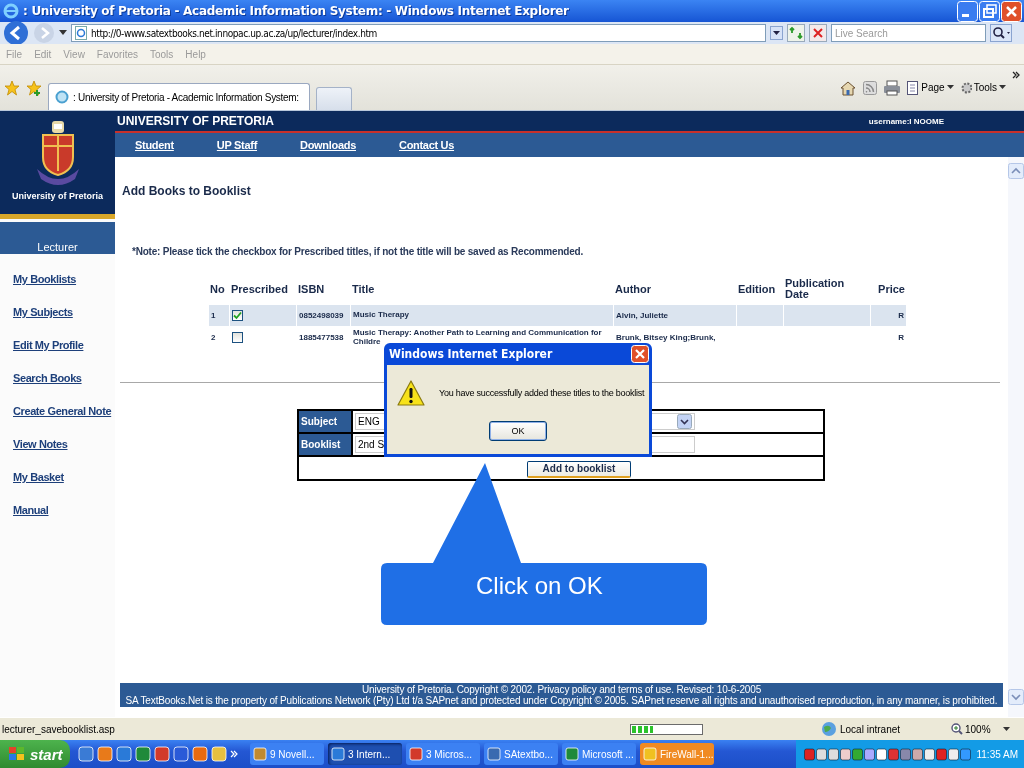 Image resolution: width=1024 pixels, height=768 pixels. What do you see at coordinates (1016, 75) in the screenshot?
I see `chevron-icon` at bounding box center [1016, 75].